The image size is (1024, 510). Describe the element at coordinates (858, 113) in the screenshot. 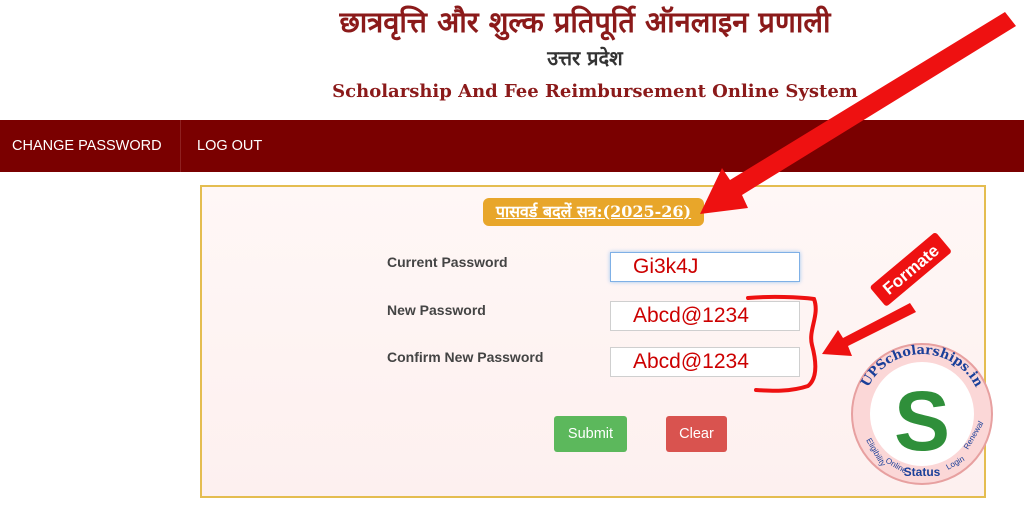

I see `big-arrow-icon` at that location.